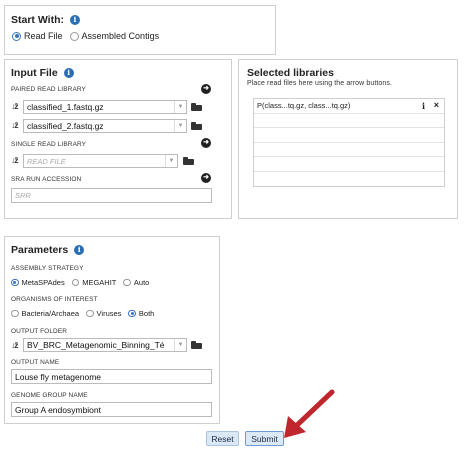 This screenshot has height=468, width=474. What do you see at coordinates (48, 89) in the screenshot?
I see `paired-read-library-label: PAIRED READ LIBRARY` at bounding box center [48, 89].